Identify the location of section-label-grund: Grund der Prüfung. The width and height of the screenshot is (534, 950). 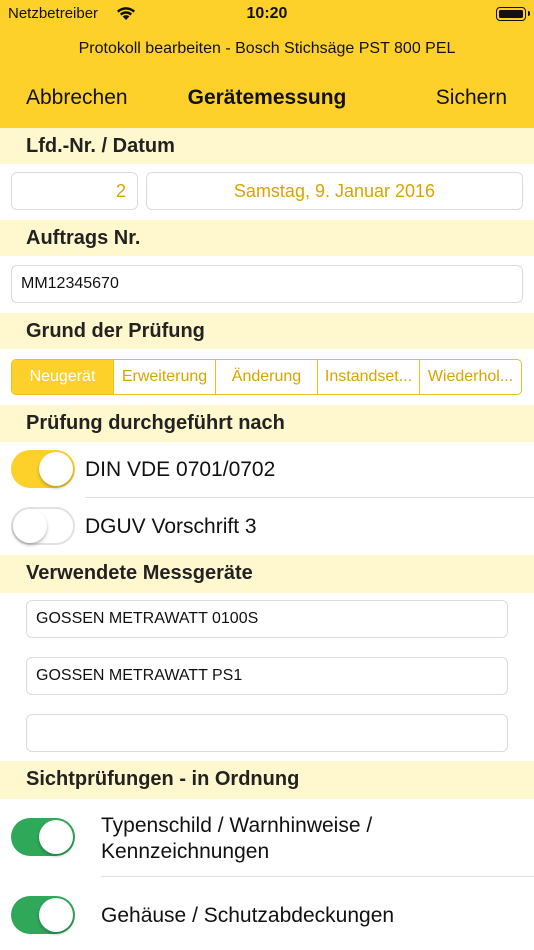
(115, 331).